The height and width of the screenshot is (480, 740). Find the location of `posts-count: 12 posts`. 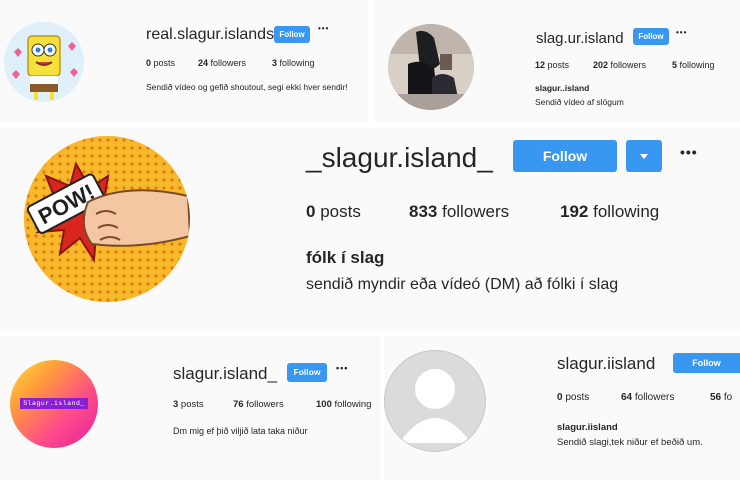

posts-count: 12 posts is located at coordinates (552, 65).